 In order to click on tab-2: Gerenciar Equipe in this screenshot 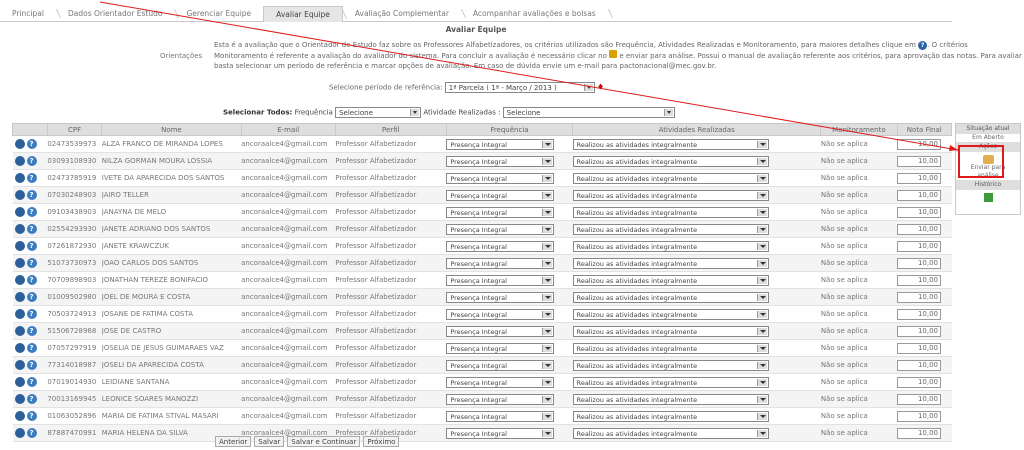, I will do `click(218, 13)`.